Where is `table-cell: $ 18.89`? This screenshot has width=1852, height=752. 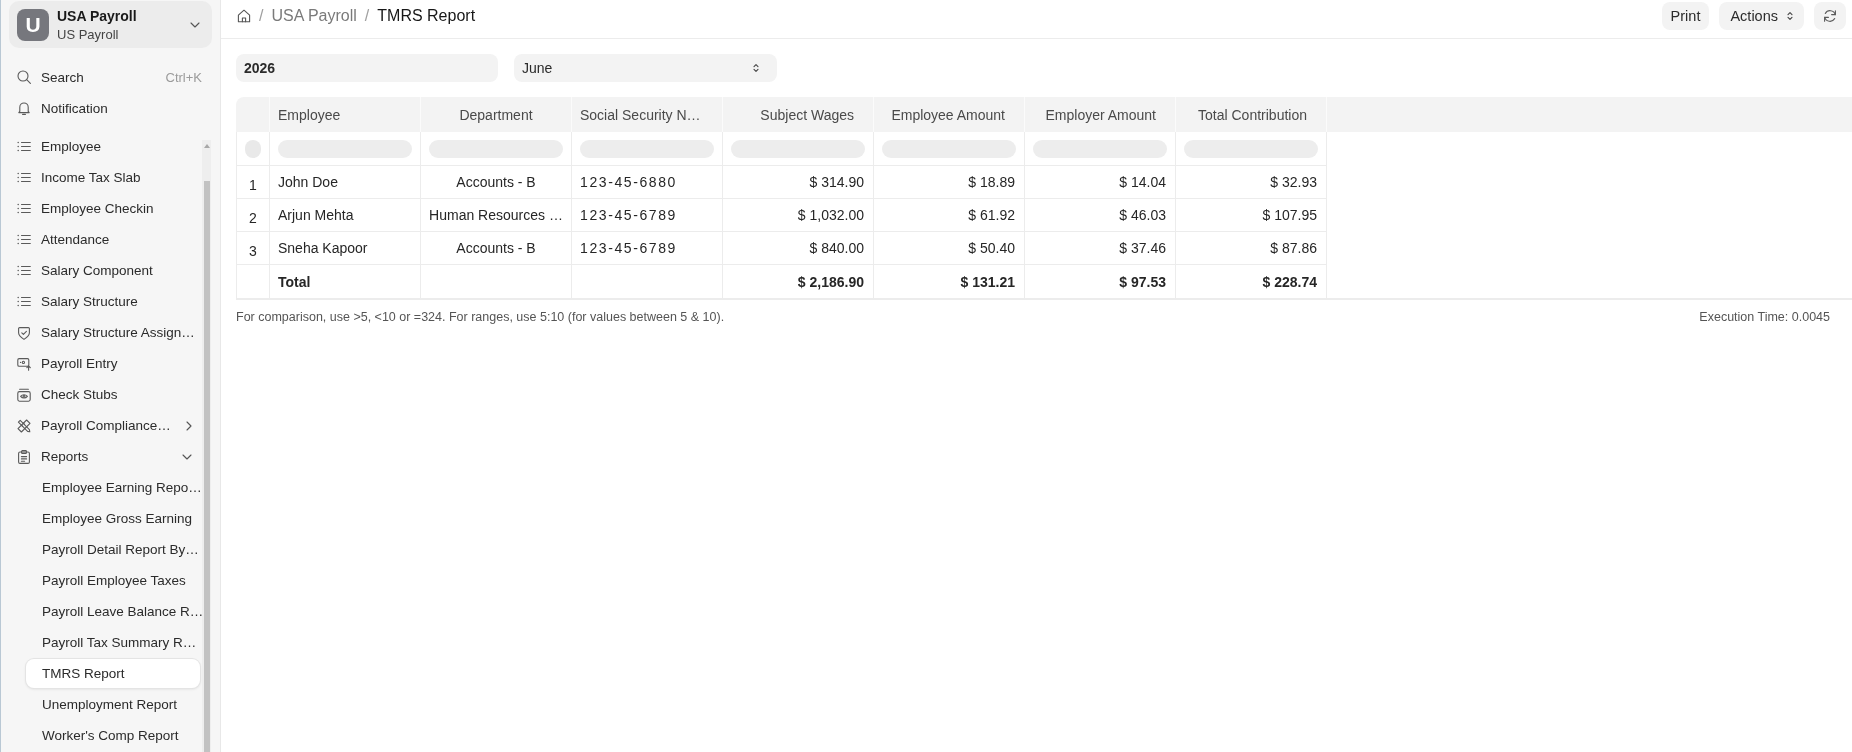 table-cell: $ 18.89 is located at coordinates (949, 182).